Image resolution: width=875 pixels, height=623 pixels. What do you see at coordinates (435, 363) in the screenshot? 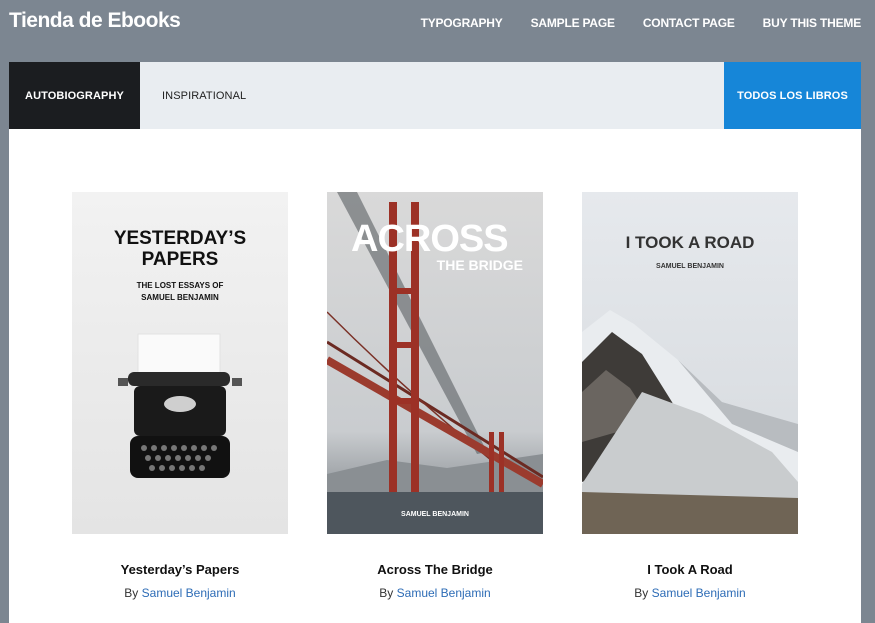
I see `book-cover: ACROSS THE BRIDGE SAMUEL BENJAMIN` at bounding box center [435, 363].